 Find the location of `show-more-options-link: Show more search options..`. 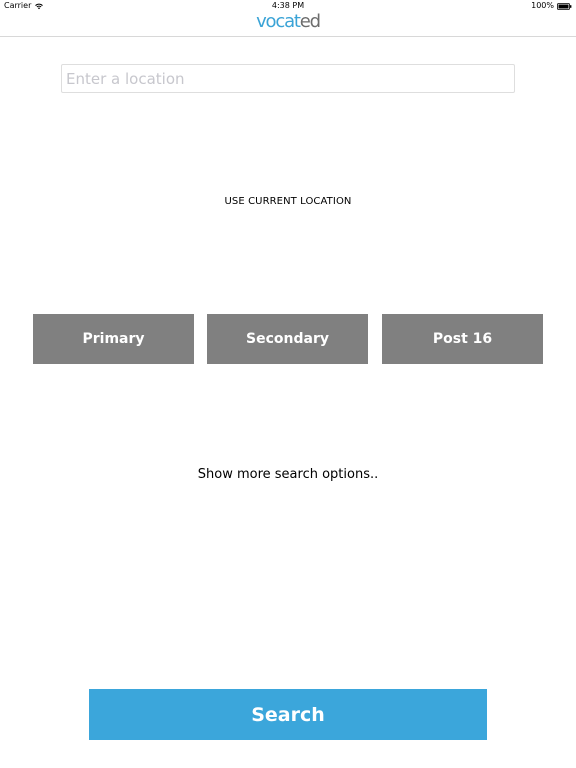

show-more-options-link: Show more search options.. is located at coordinates (288, 474).